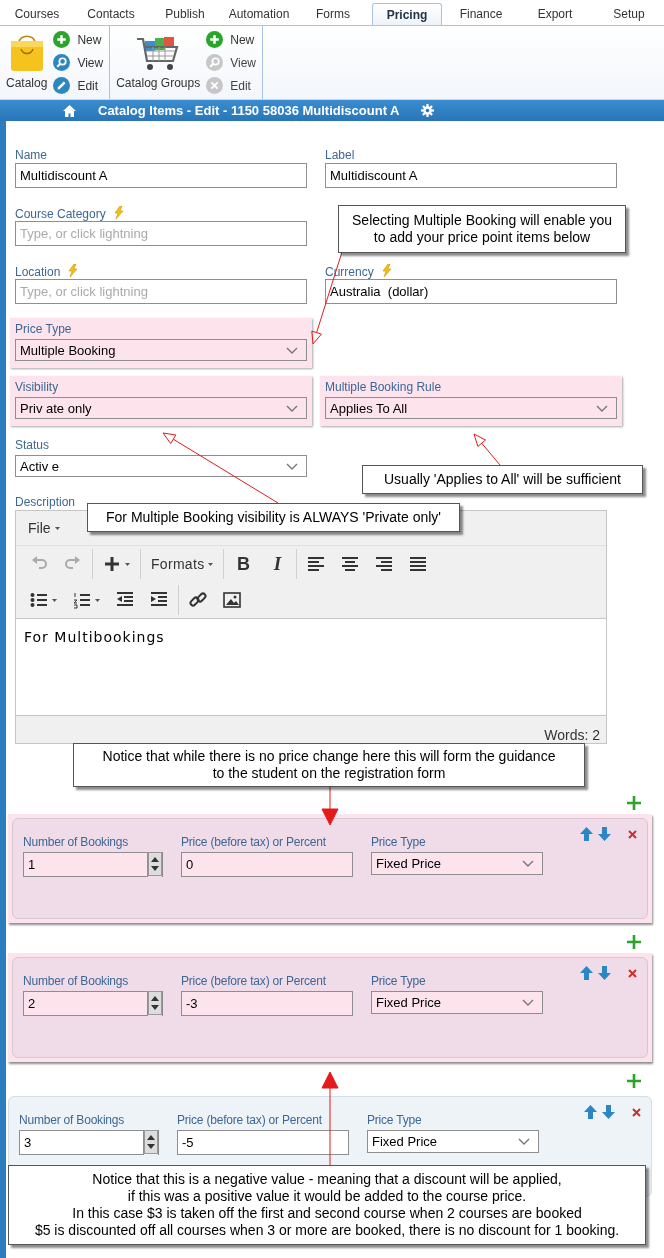 The image size is (664, 1258). What do you see at coordinates (37, 15) in the screenshot?
I see `tab: Courses` at bounding box center [37, 15].